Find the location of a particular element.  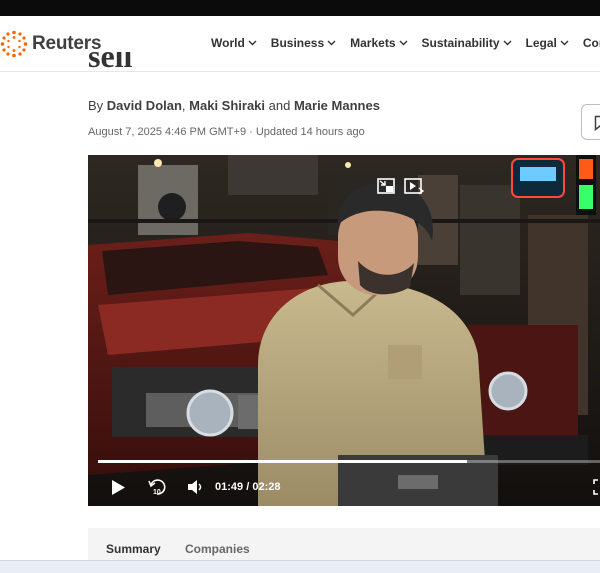

byline-prefix: By is located at coordinates (97, 105).